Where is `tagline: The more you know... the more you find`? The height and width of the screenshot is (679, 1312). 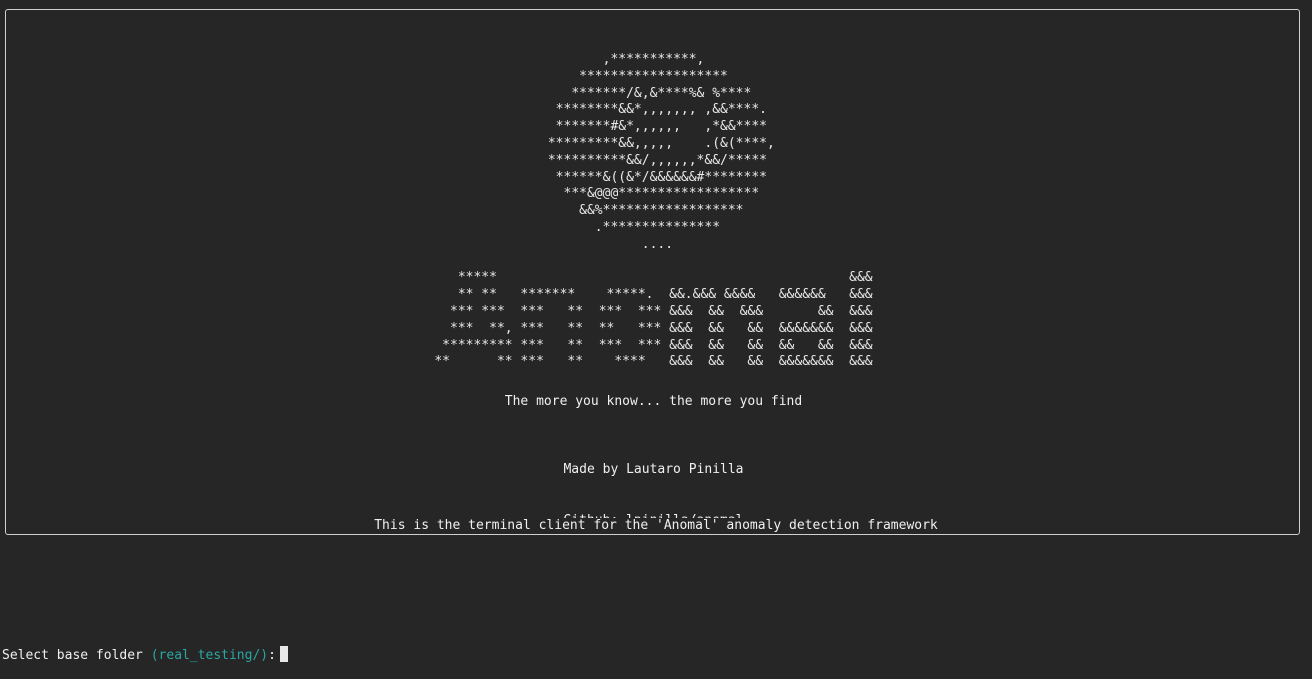
tagline: The more you know... the more you find is located at coordinates (653, 401).